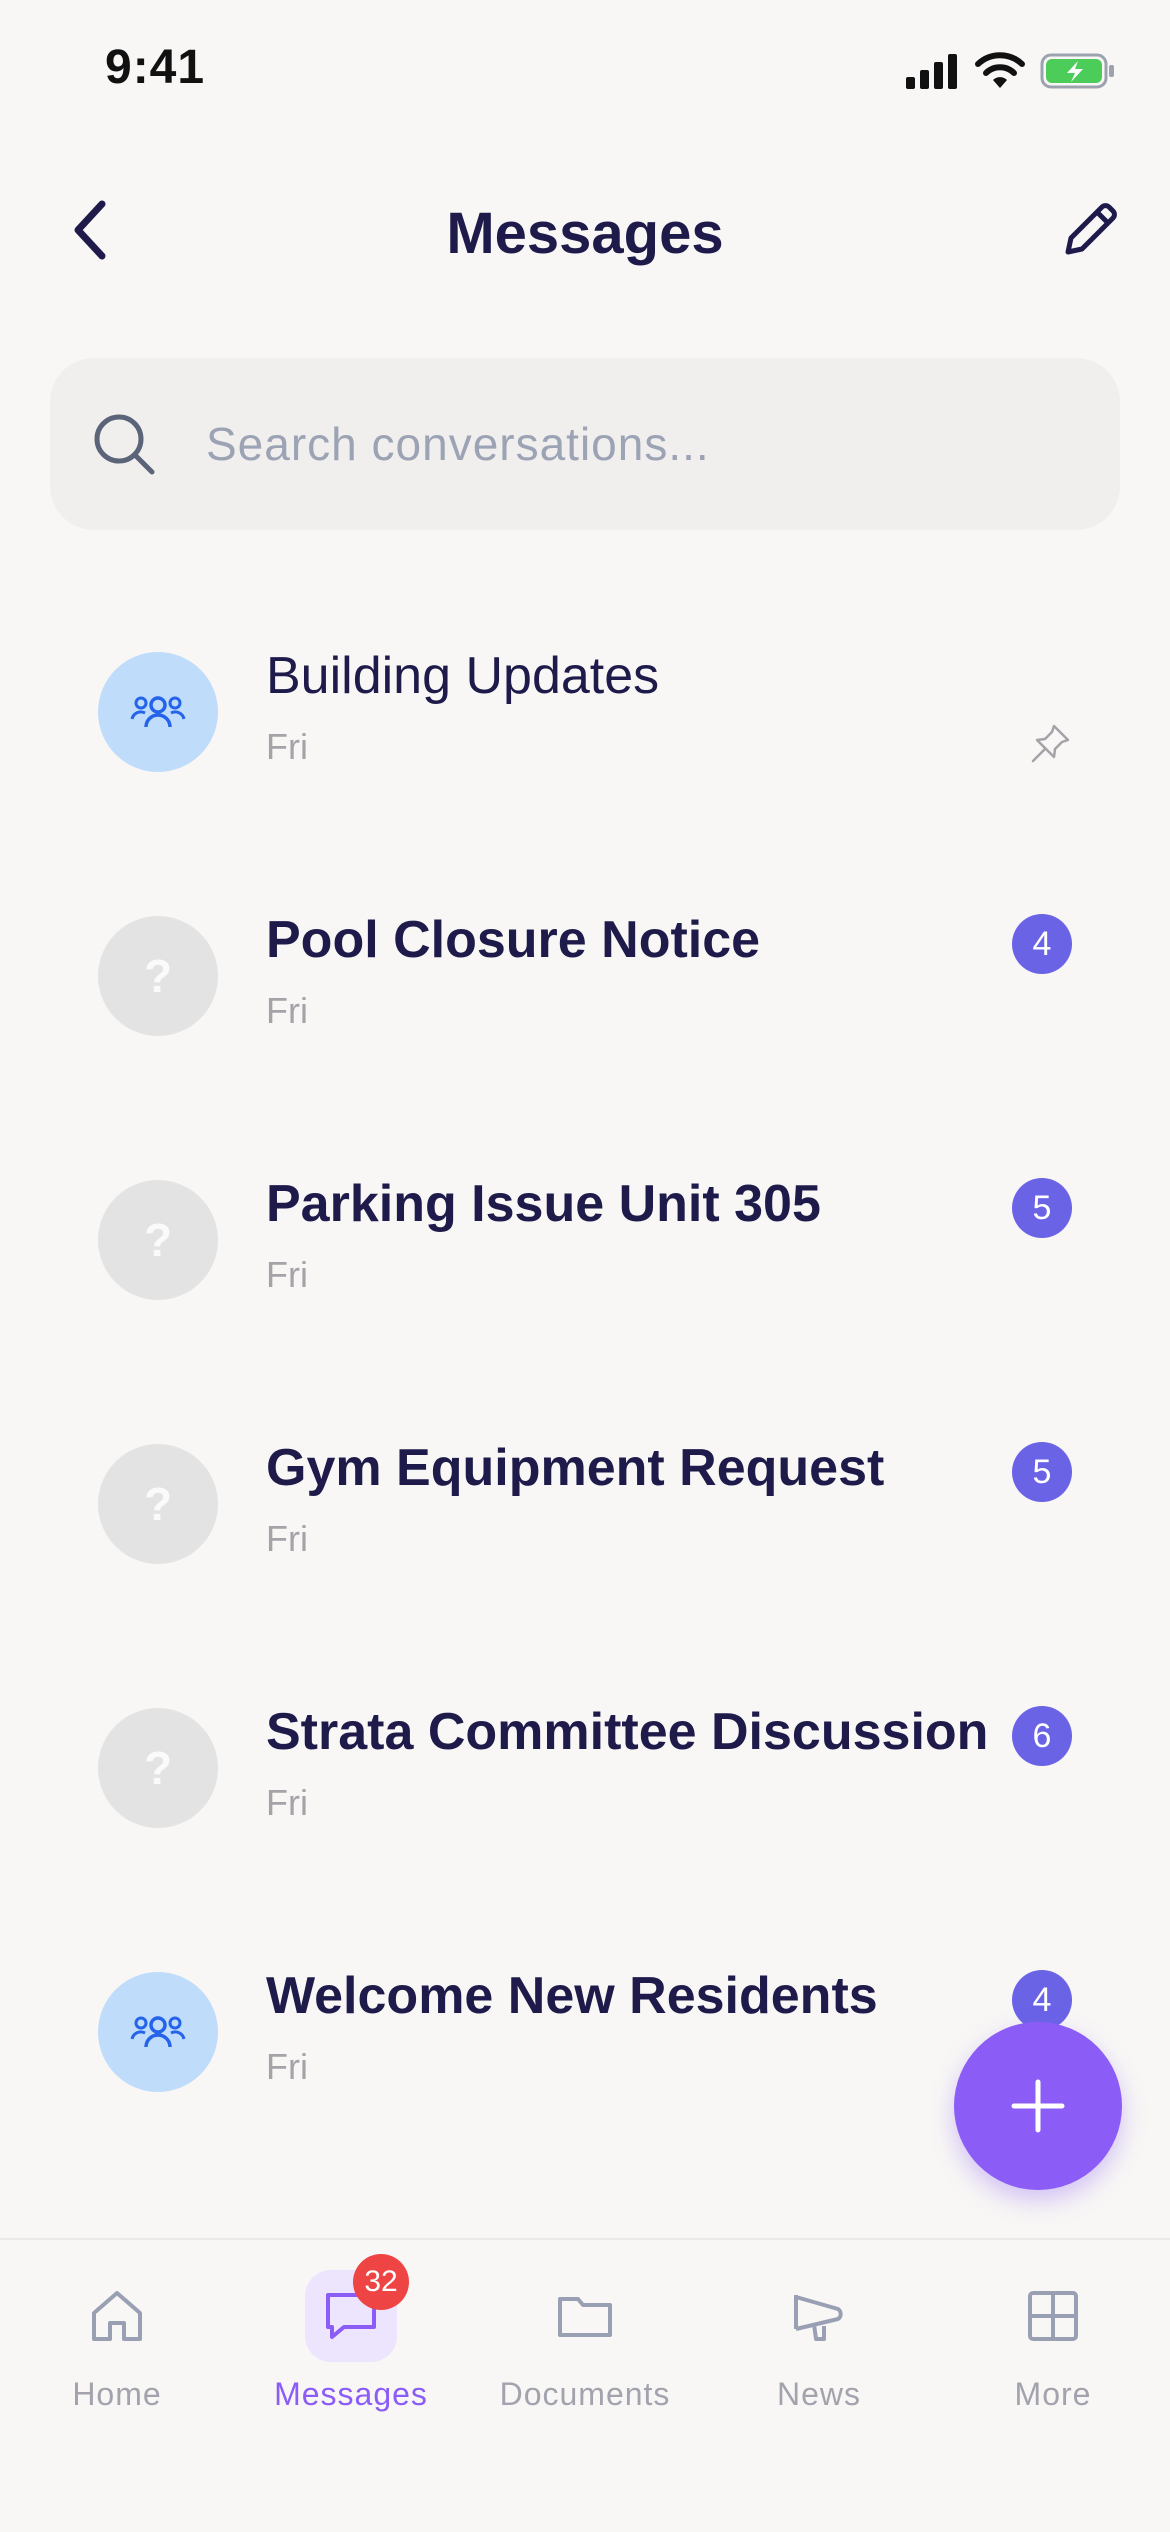  I want to click on folder-icon, so click(585, 2317).